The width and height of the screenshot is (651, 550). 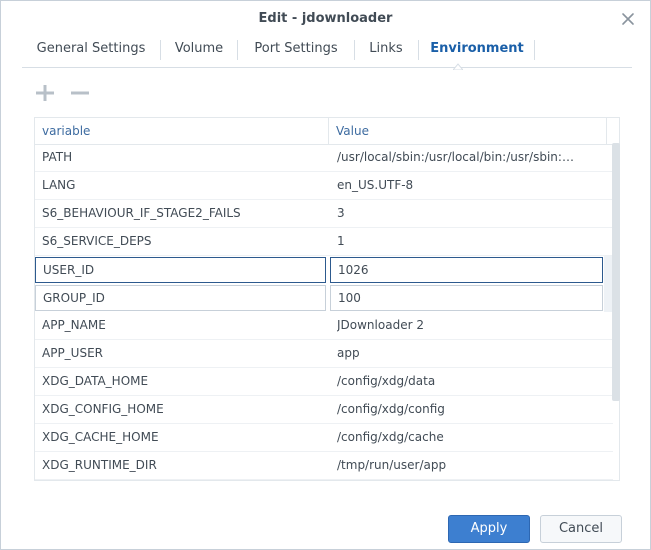 I want to click on variable-cell: XDG_CACHE_HOME, so click(x=100, y=437).